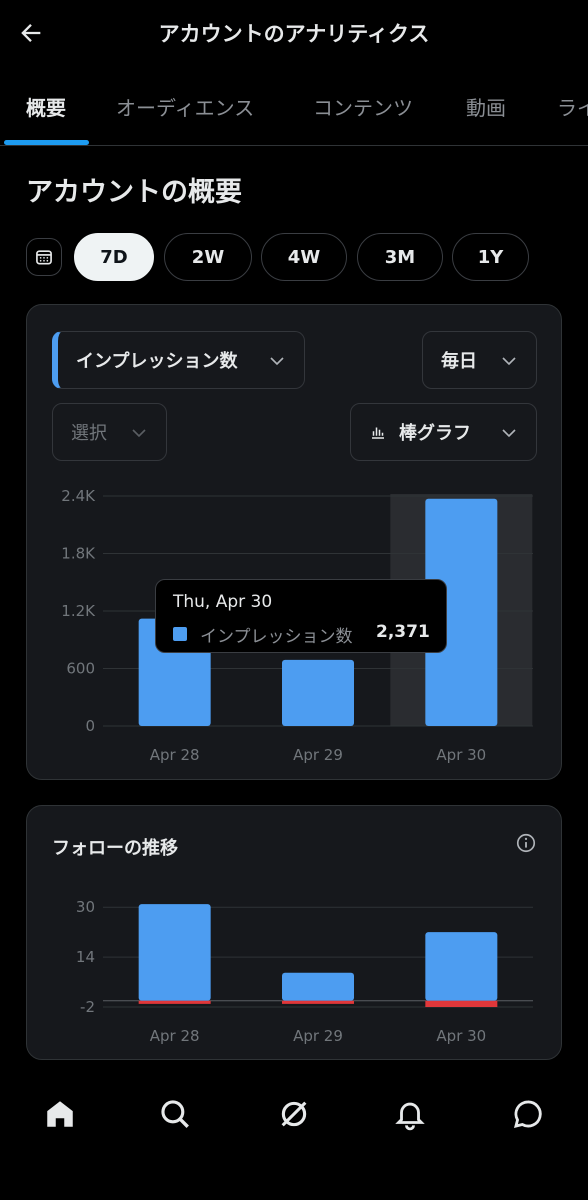 The height and width of the screenshot is (1200, 588). I want to click on page-title: アカウントのアナリティクス, so click(294, 34).